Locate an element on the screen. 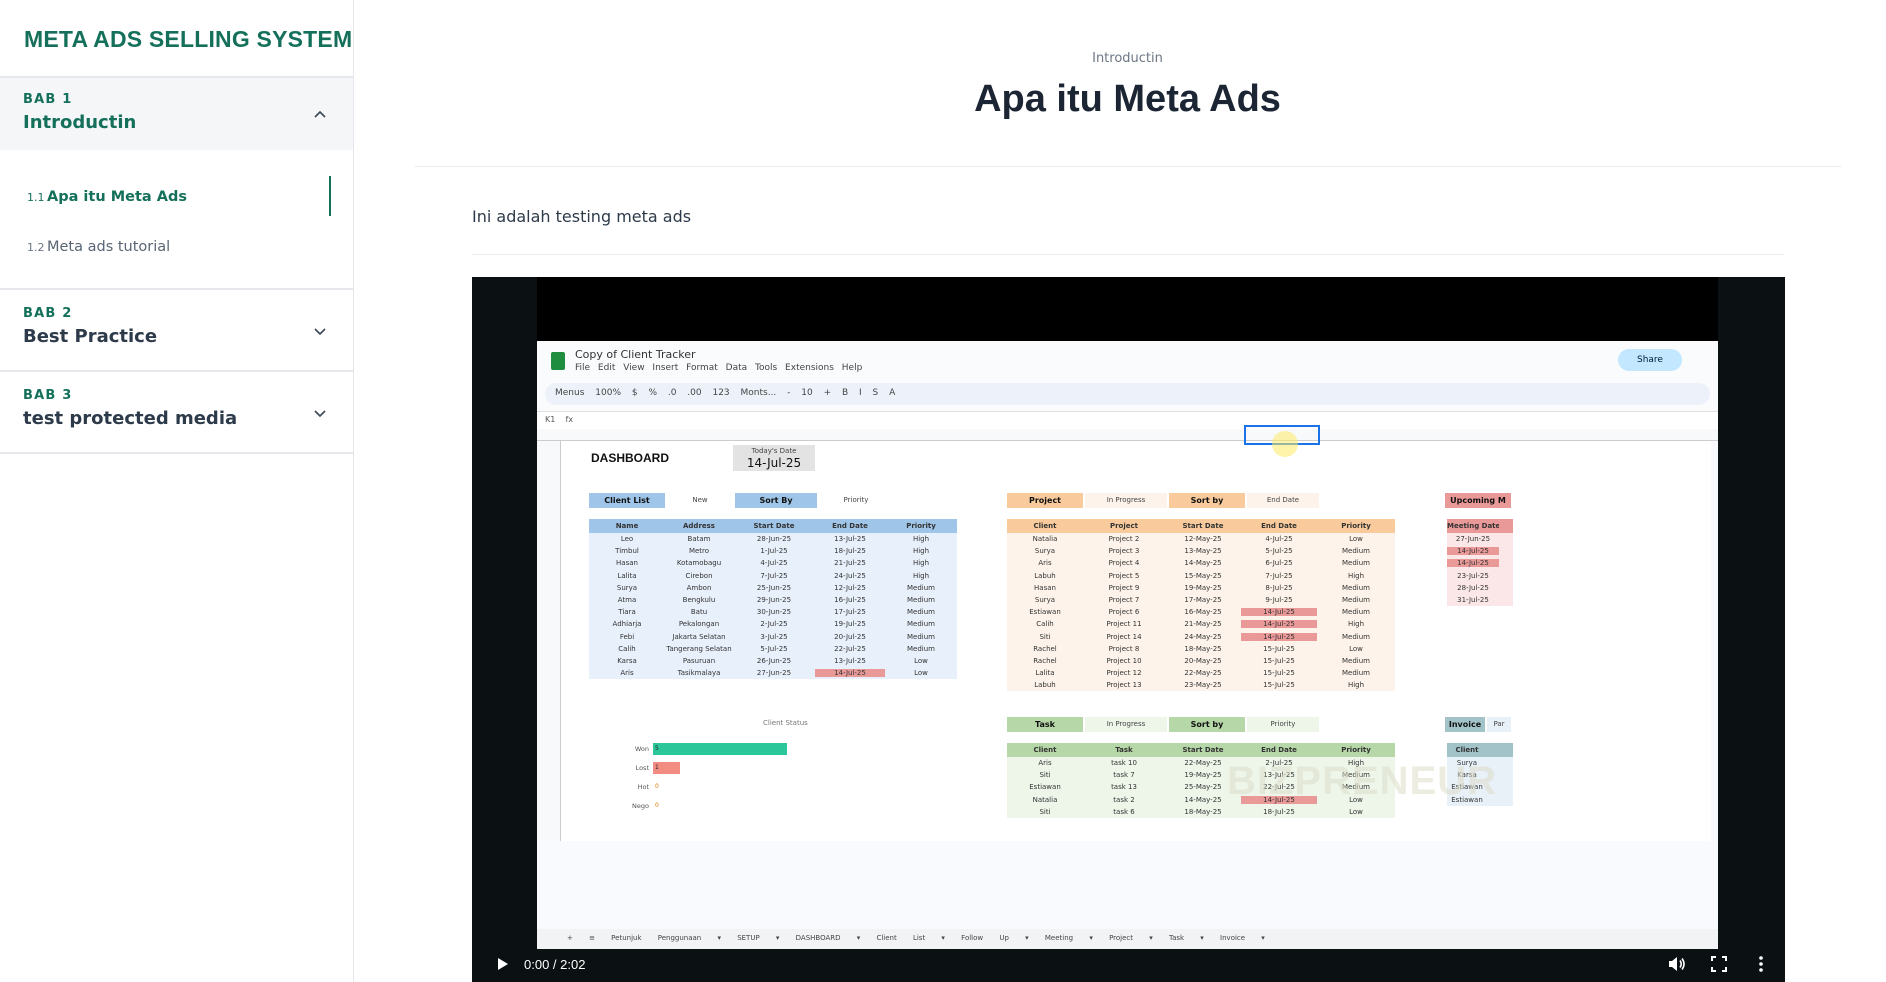 This screenshot has height=982, width=1886. table-cell: 18-Jul-25 is located at coordinates (850, 551).